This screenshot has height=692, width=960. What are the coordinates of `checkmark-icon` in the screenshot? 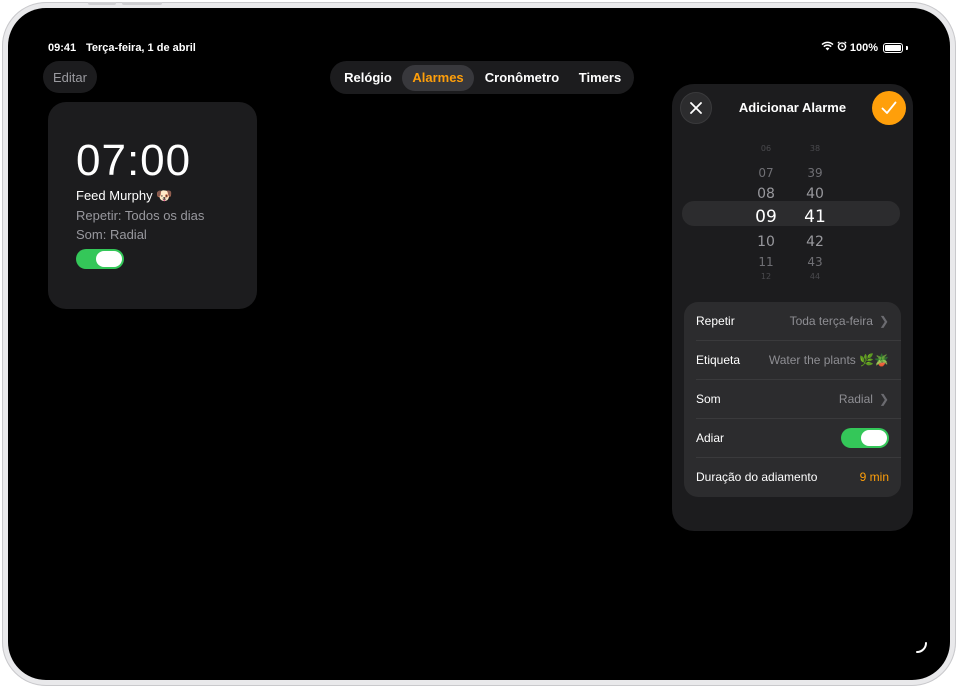 It's located at (889, 107).